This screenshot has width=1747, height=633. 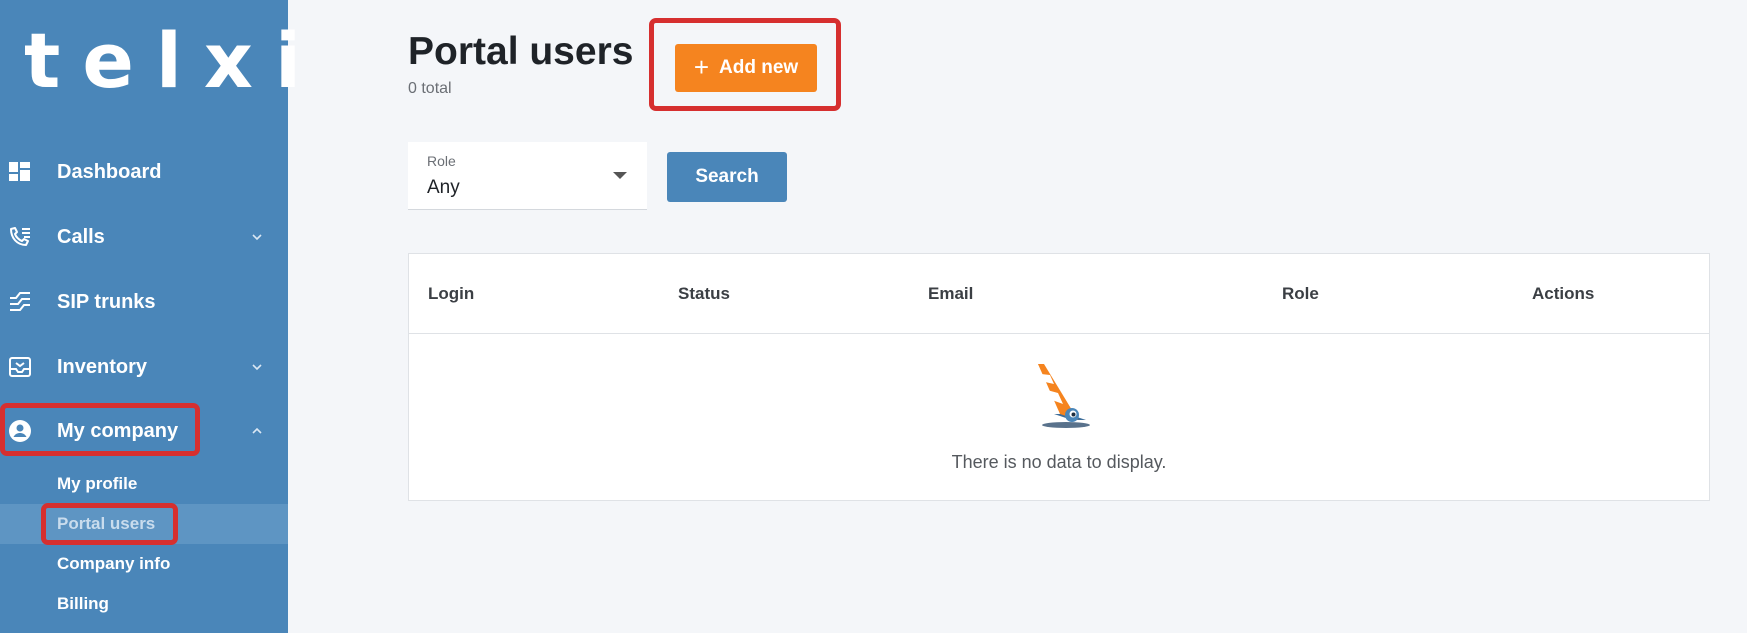 I want to click on column-header-actions: Actions, so click(x=1563, y=293).